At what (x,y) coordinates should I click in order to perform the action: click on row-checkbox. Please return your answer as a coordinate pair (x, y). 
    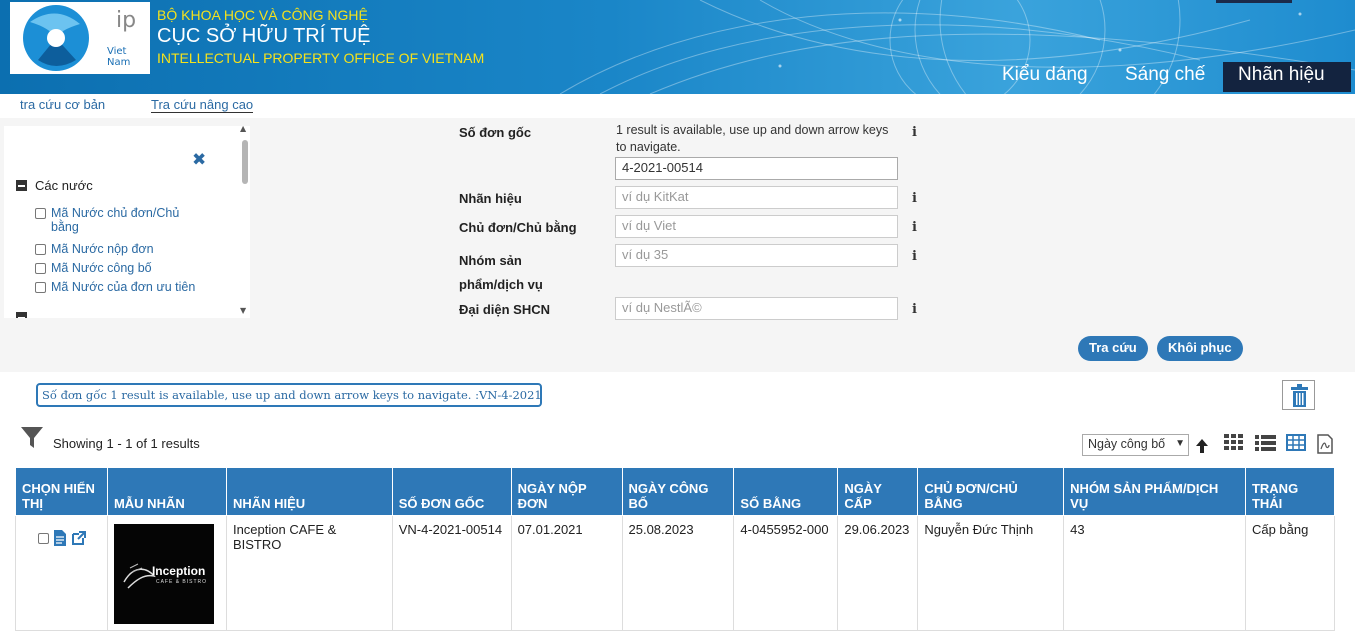
    Looking at the image, I should click on (43, 538).